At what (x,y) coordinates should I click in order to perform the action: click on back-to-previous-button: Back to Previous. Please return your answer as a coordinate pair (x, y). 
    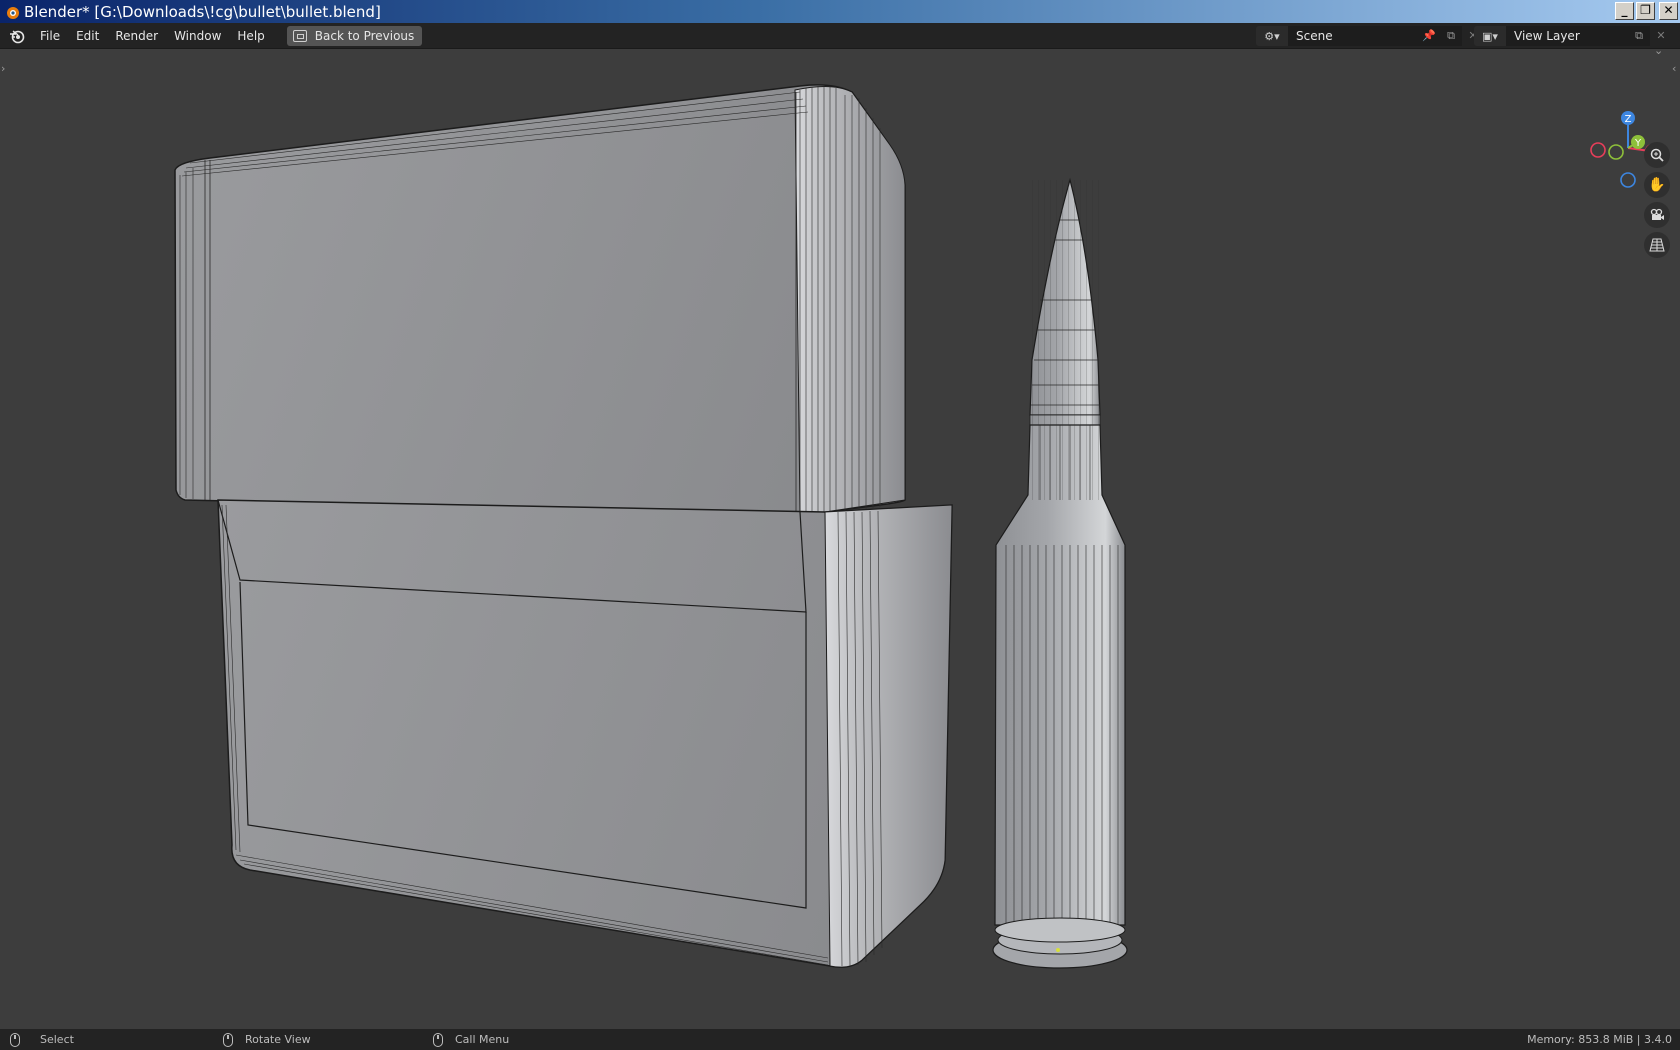
    Looking at the image, I should click on (354, 35).